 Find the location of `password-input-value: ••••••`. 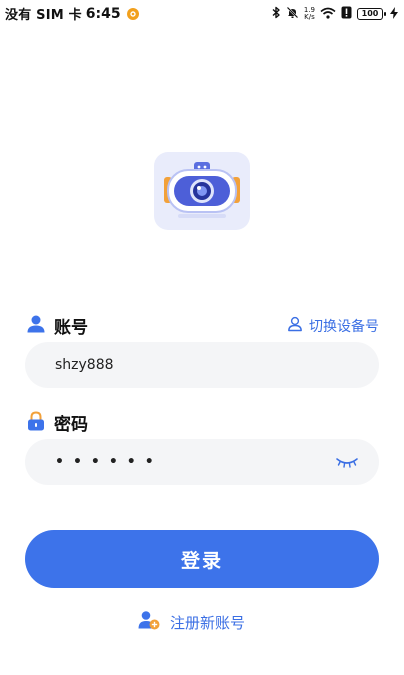

password-input-value: •••••• is located at coordinates (195, 462).